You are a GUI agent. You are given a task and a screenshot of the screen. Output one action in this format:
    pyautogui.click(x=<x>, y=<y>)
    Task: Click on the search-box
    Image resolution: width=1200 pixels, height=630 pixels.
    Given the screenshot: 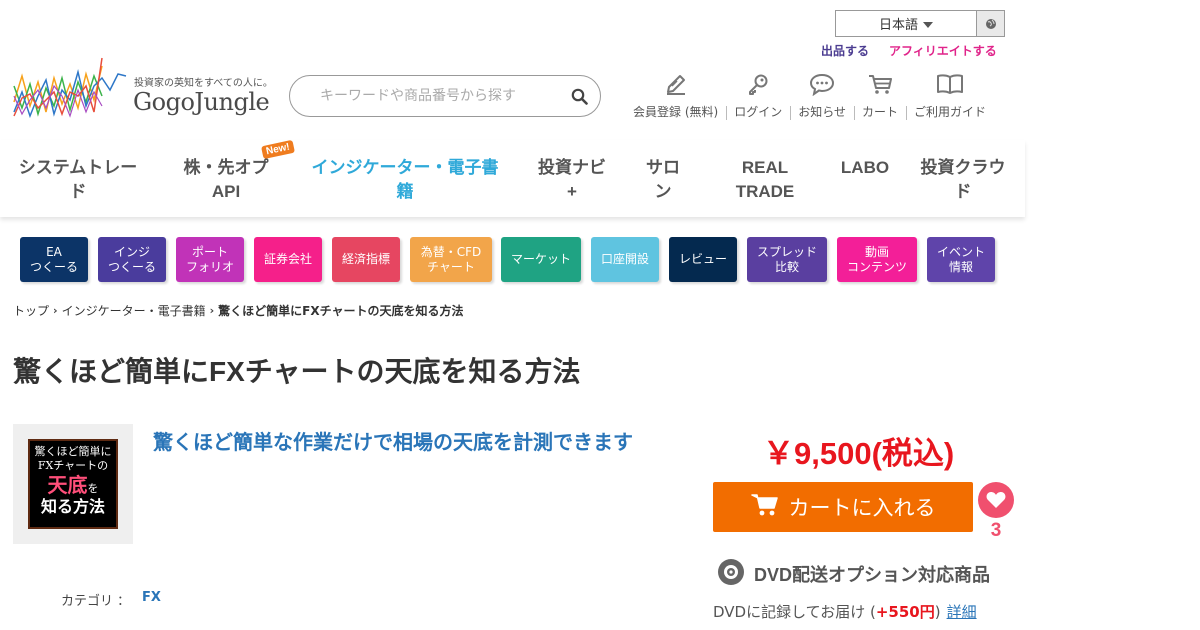 What is the action you would take?
    pyautogui.click(x=445, y=96)
    